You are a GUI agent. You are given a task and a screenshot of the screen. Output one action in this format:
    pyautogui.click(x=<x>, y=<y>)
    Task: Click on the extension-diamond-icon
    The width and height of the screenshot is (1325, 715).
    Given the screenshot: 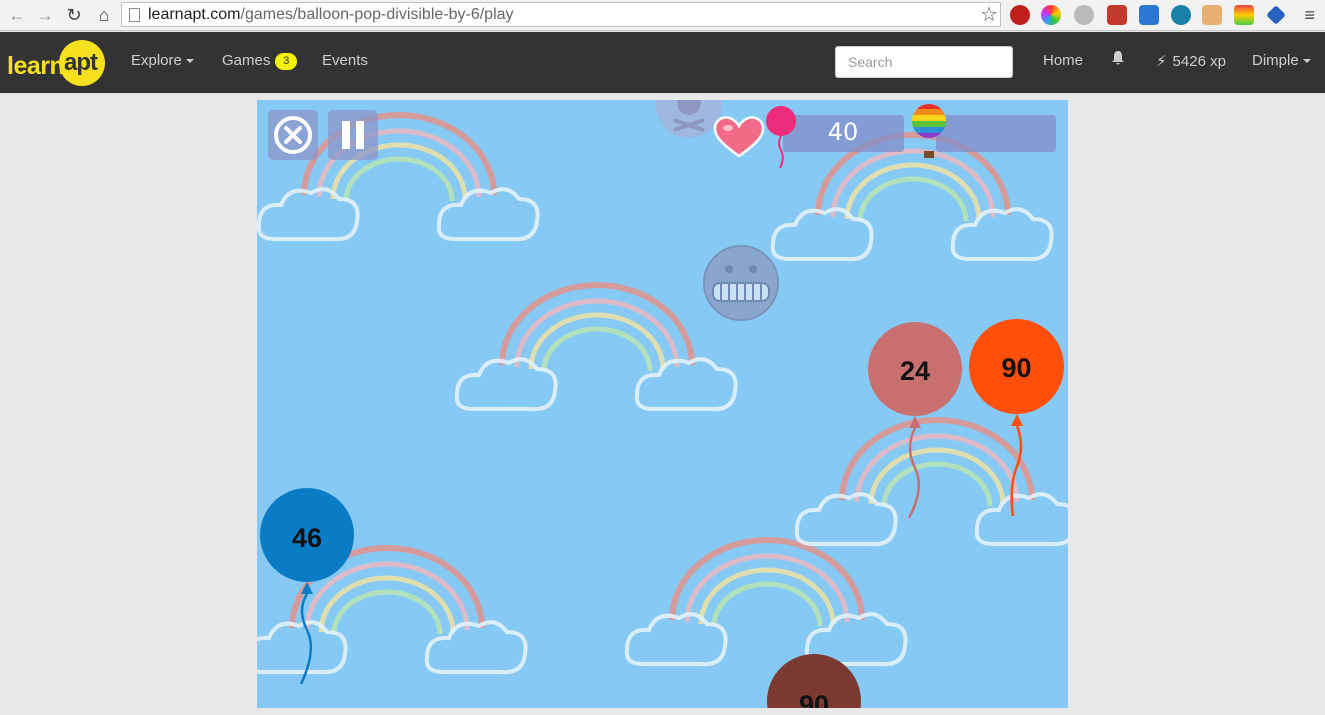 What is the action you would take?
    pyautogui.click(x=1276, y=15)
    